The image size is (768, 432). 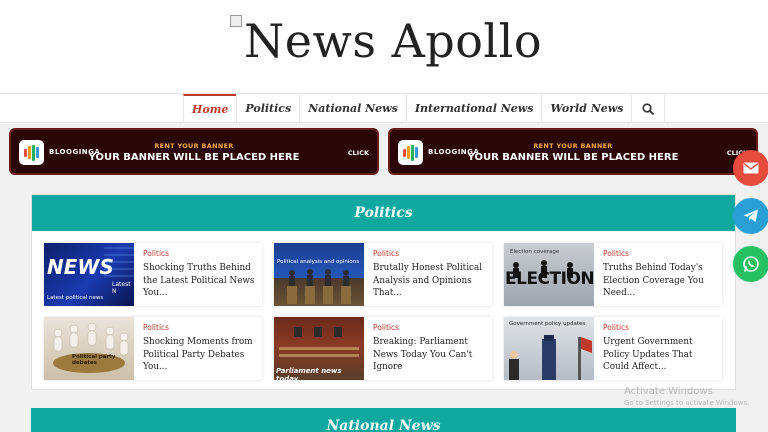 What do you see at coordinates (319, 286) in the screenshot?
I see `podium-figures-graphic` at bounding box center [319, 286].